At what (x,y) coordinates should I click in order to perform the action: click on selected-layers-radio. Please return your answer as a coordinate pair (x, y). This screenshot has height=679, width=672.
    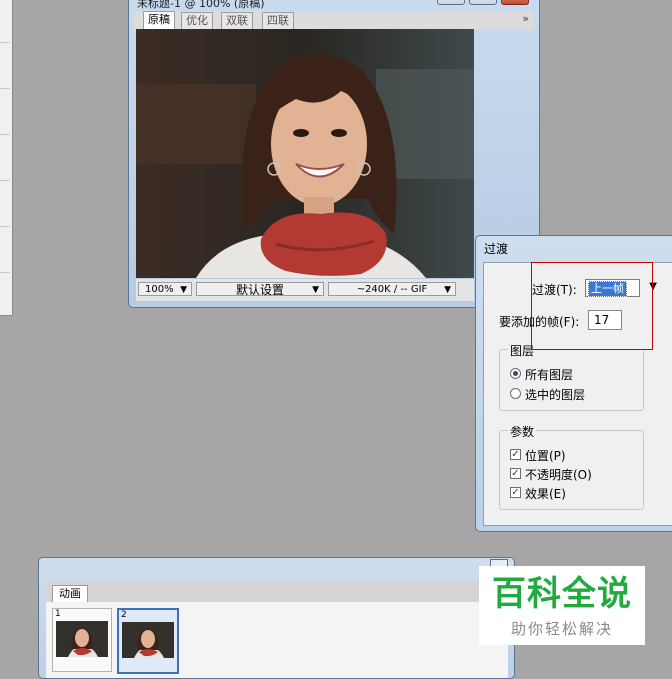
    Looking at the image, I should click on (515, 393).